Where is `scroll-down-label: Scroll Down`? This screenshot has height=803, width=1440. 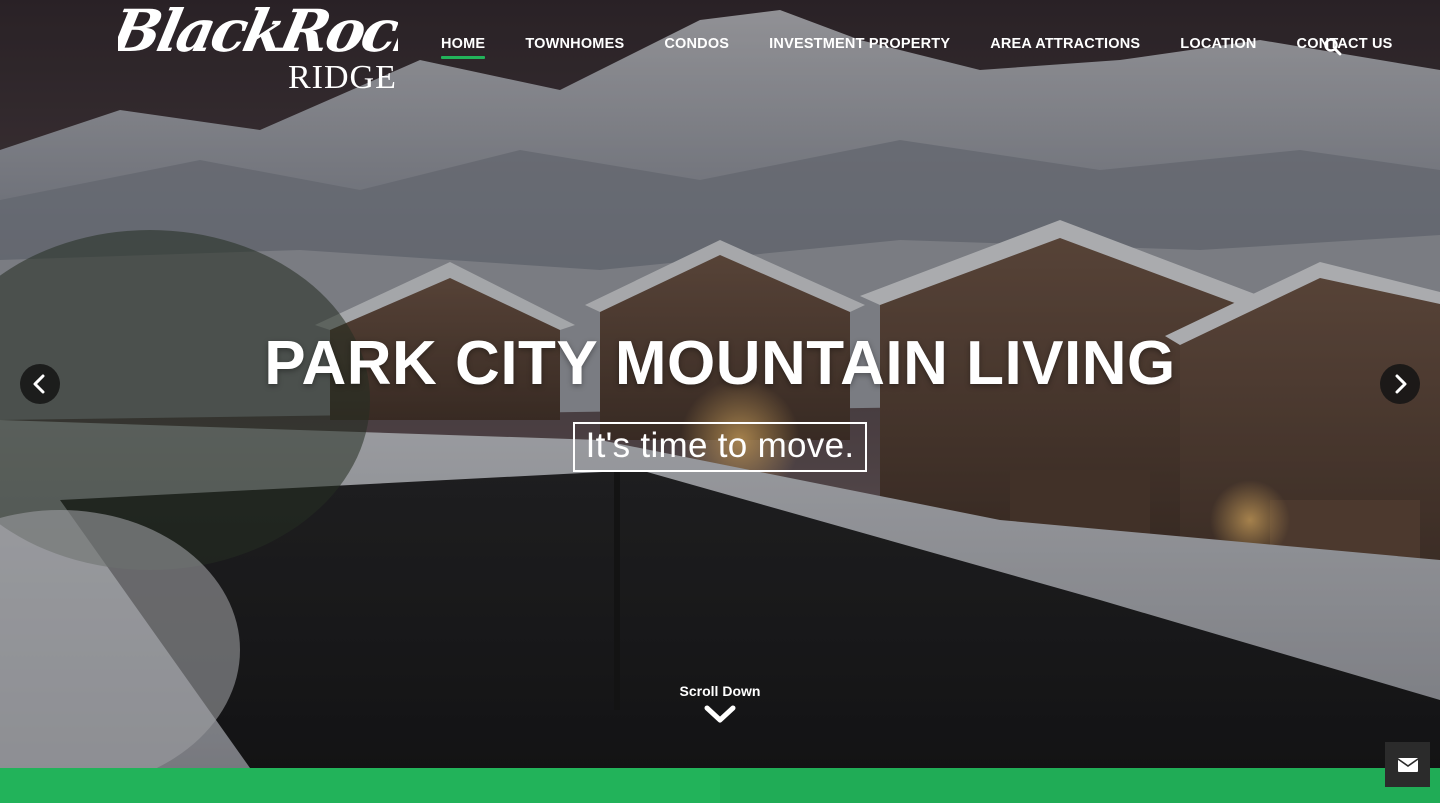 scroll-down-label: Scroll Down is located at coordinates (720, 691).